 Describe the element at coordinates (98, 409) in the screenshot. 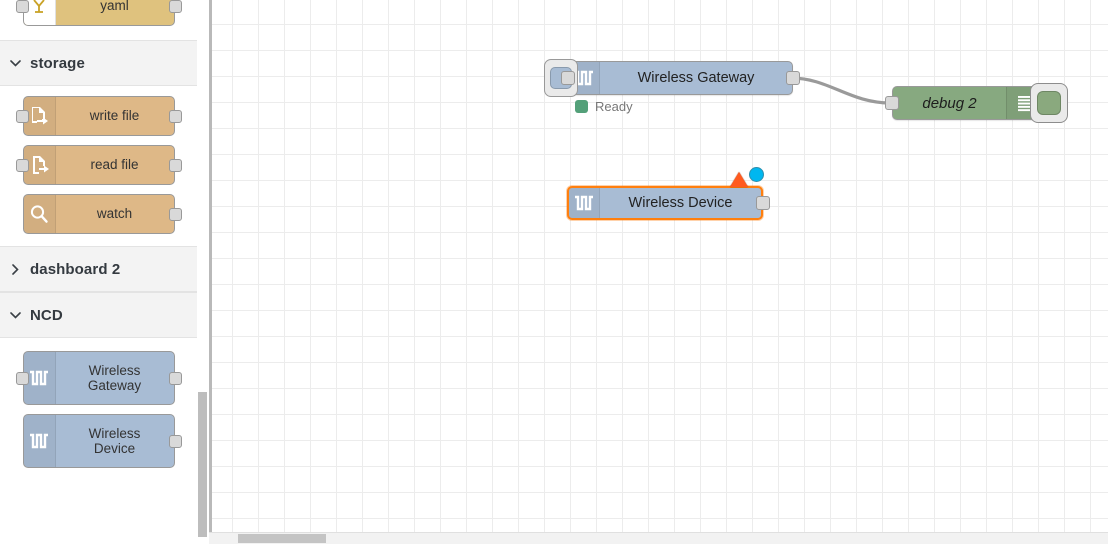

I see `palette-category-body-ncd: Wireless Gateway Wireless Device` at that location.